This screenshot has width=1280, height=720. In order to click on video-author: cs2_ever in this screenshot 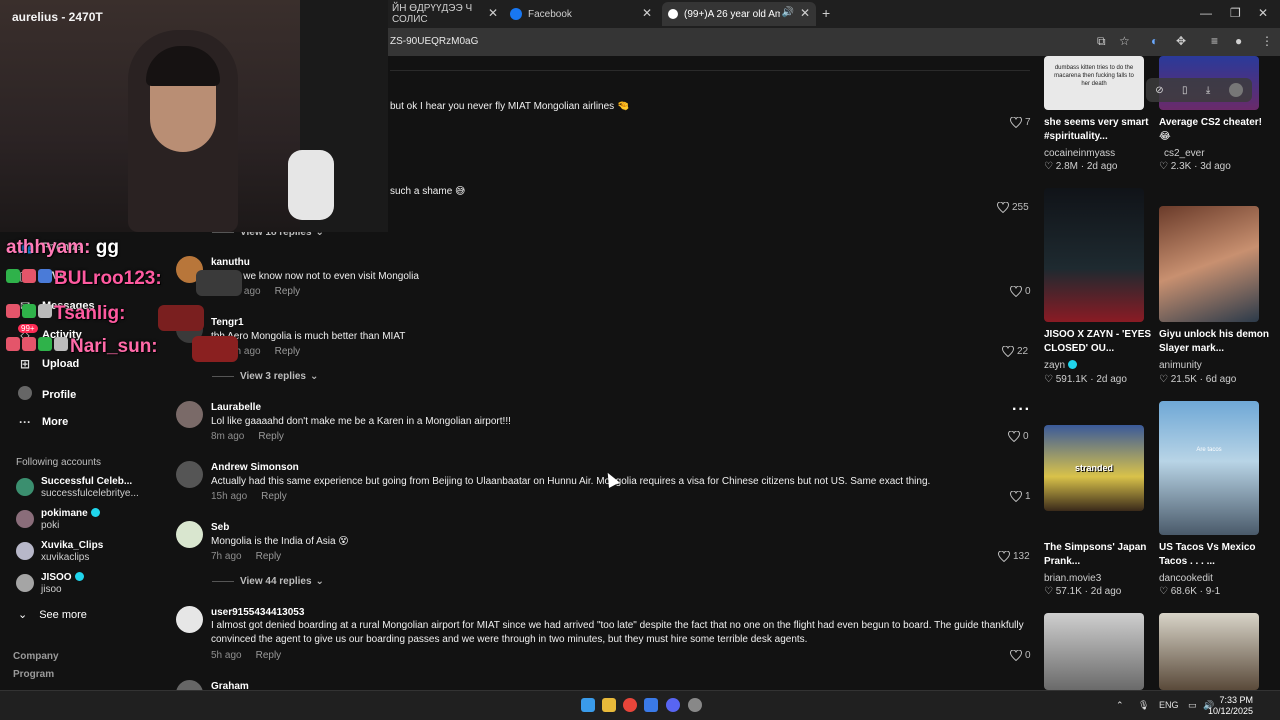, I will do `click(1184, 153)`.